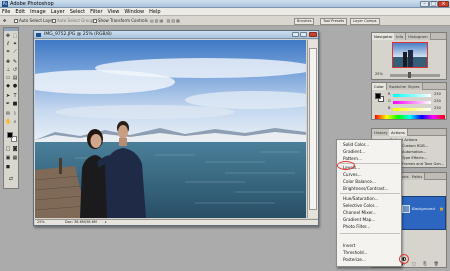 This screenshot has height=271, width=450. Describe the element at coordinates (15, 122) in the screenshot. I see `zoom-tool-icon: ⌕` at that location.